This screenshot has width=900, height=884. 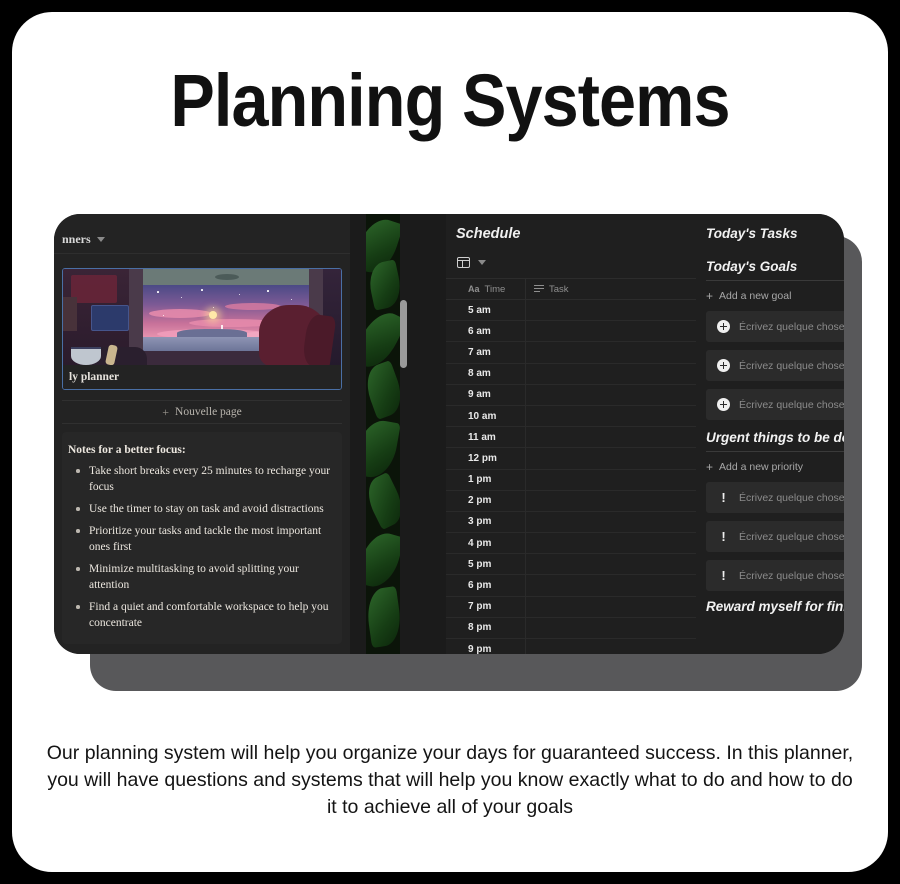 I want to click on schedule-view-switcher, so click(x=571, y=262).